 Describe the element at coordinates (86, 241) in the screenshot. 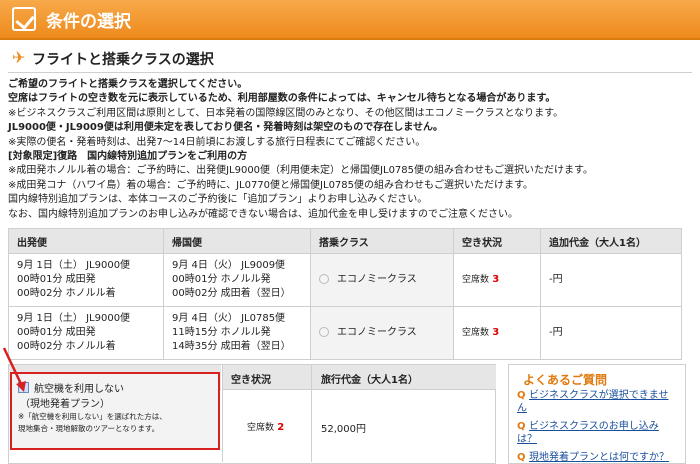

I see `col-outbound: 出発便` at that location.